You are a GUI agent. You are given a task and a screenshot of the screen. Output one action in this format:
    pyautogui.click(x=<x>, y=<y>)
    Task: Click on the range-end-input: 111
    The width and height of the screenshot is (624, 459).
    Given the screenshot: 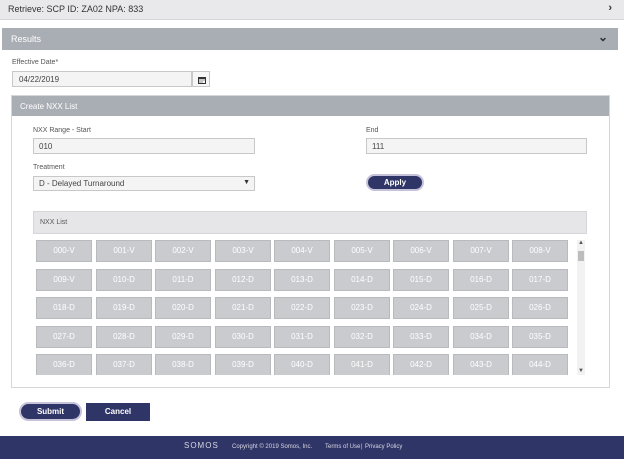 What is the action you would take?
    pyautogui.click(x=476, y=146)
    